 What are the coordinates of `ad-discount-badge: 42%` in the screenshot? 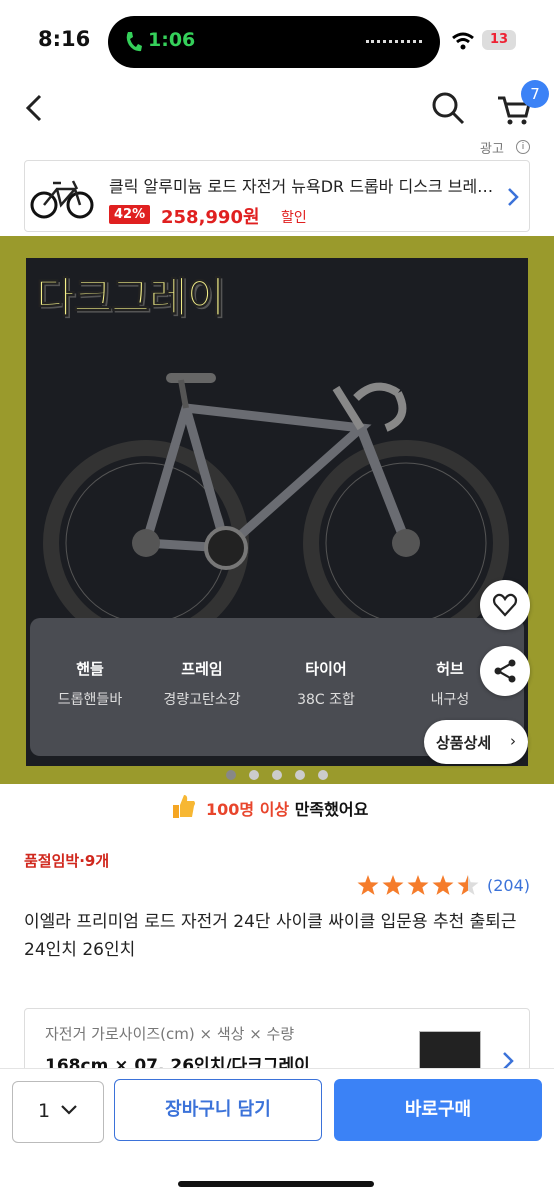 It's located at (130, 214).